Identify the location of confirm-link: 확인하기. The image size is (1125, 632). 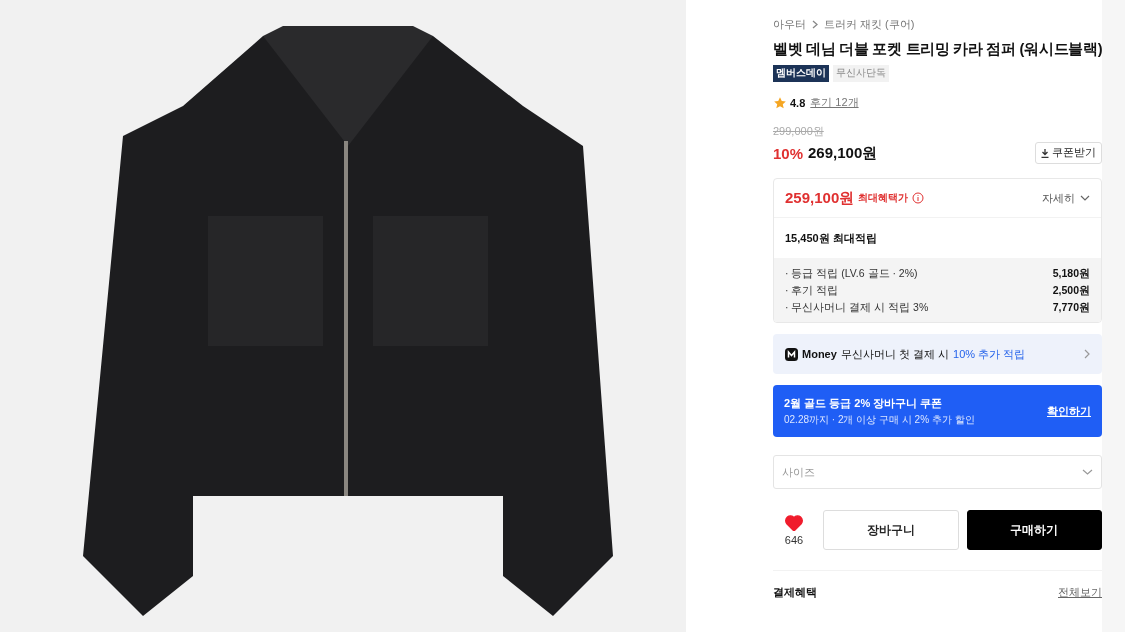
(1069, 411).